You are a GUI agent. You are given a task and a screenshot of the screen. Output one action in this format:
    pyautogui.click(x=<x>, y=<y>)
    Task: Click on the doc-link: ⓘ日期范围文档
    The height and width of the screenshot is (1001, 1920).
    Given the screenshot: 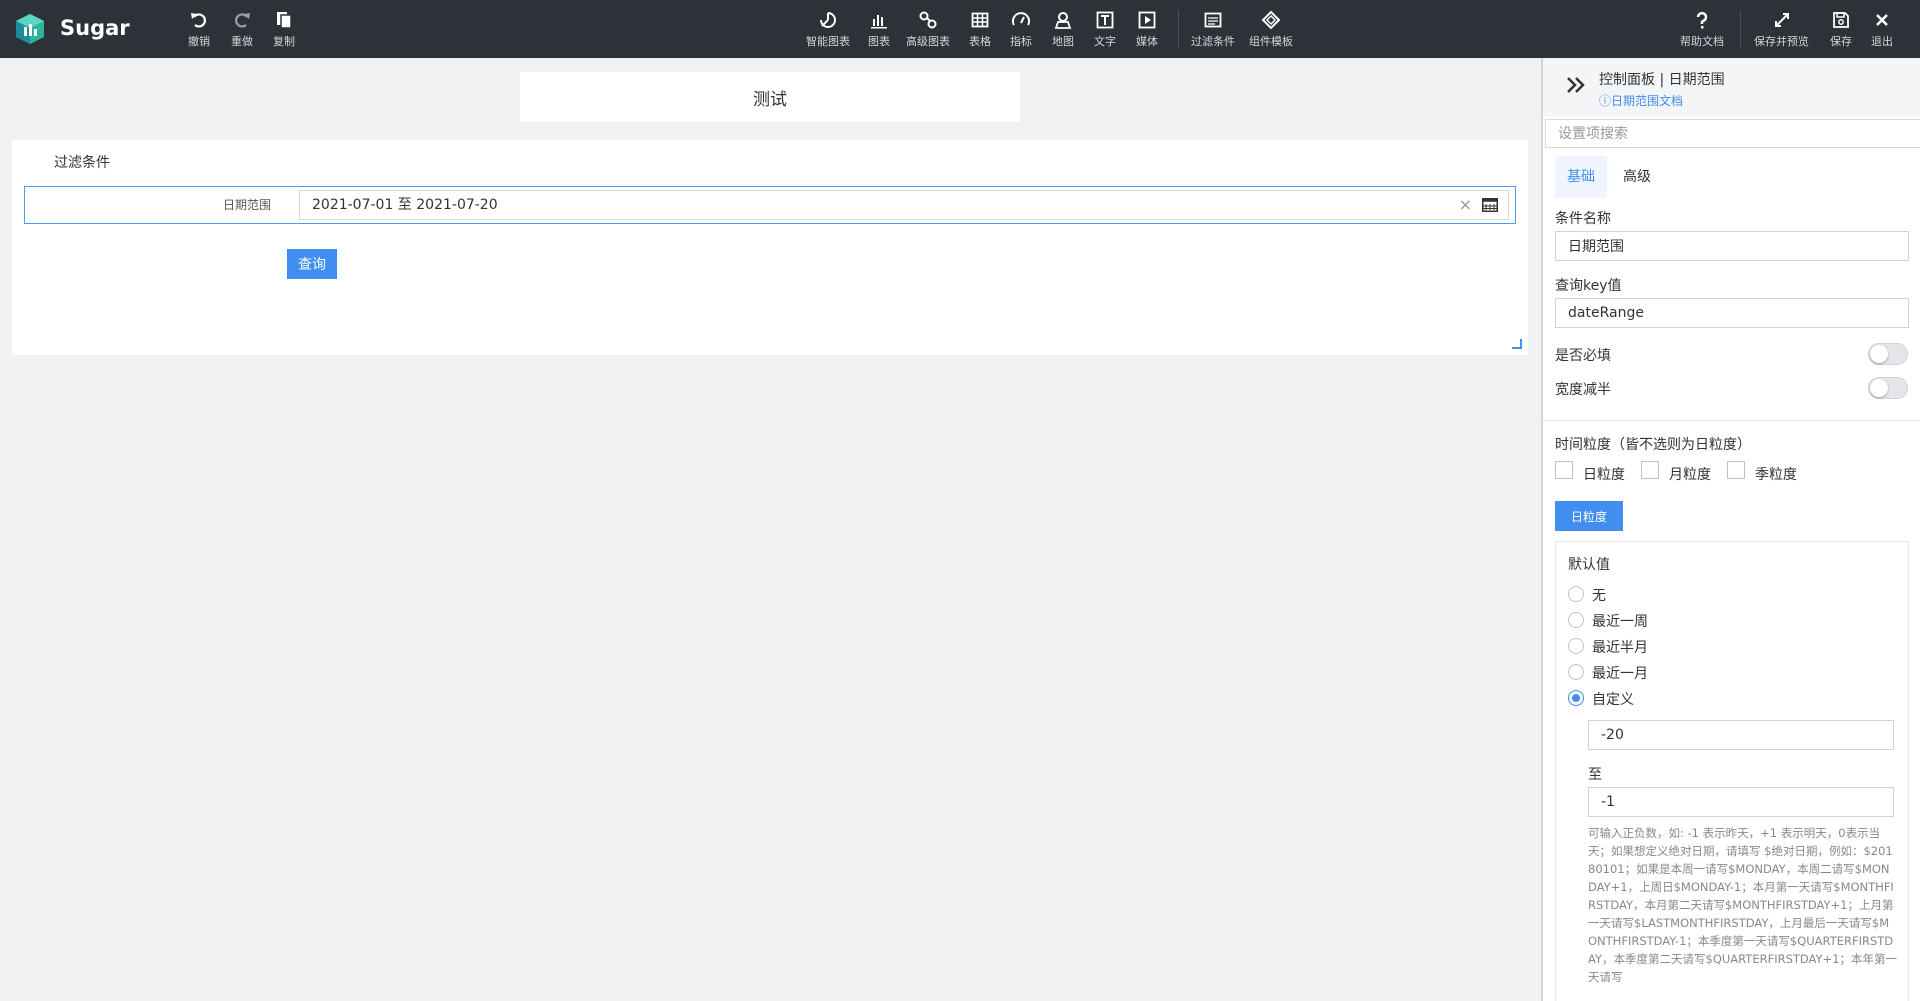 What is the action you would take?
    pyautogui.click(x=1641, y=100)
    